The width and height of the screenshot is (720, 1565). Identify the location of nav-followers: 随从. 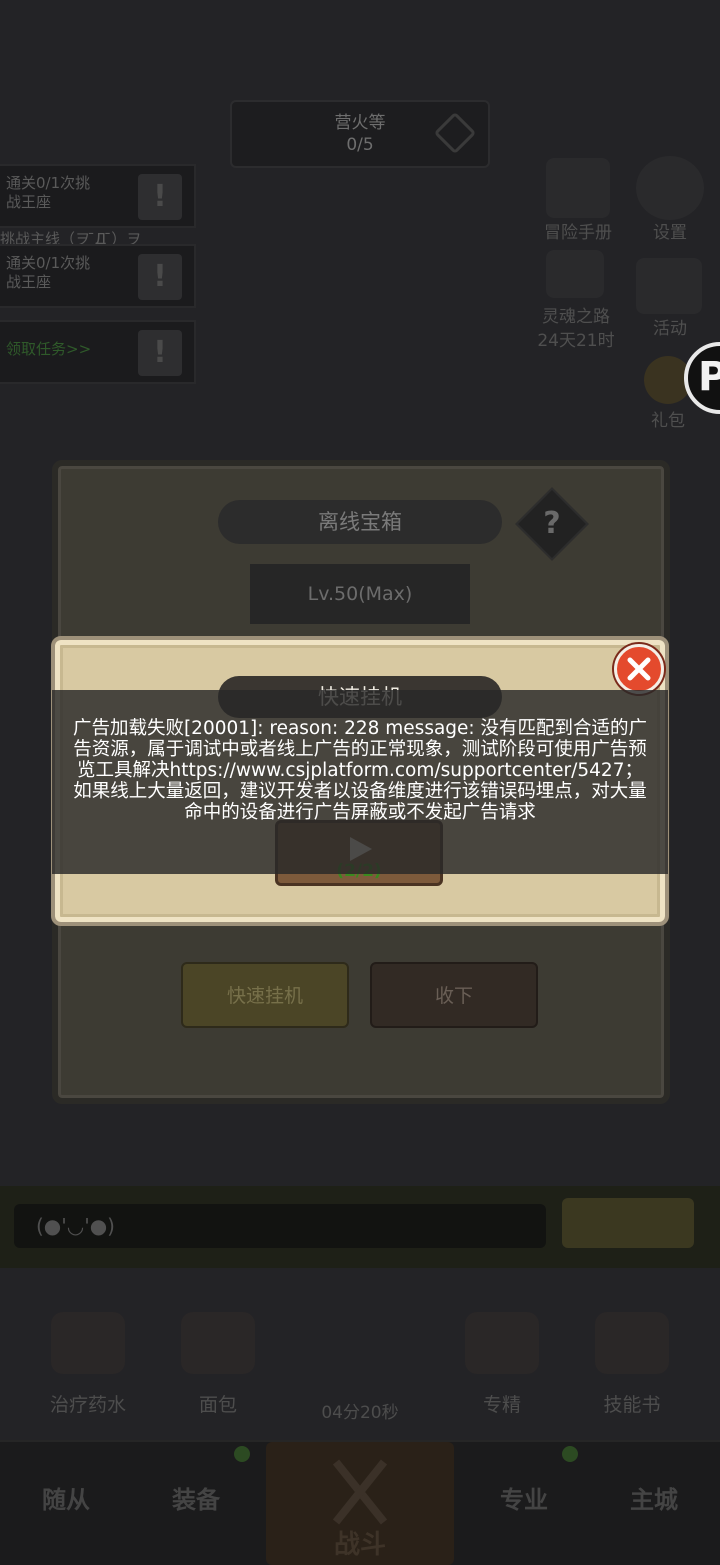
(66, 1497).